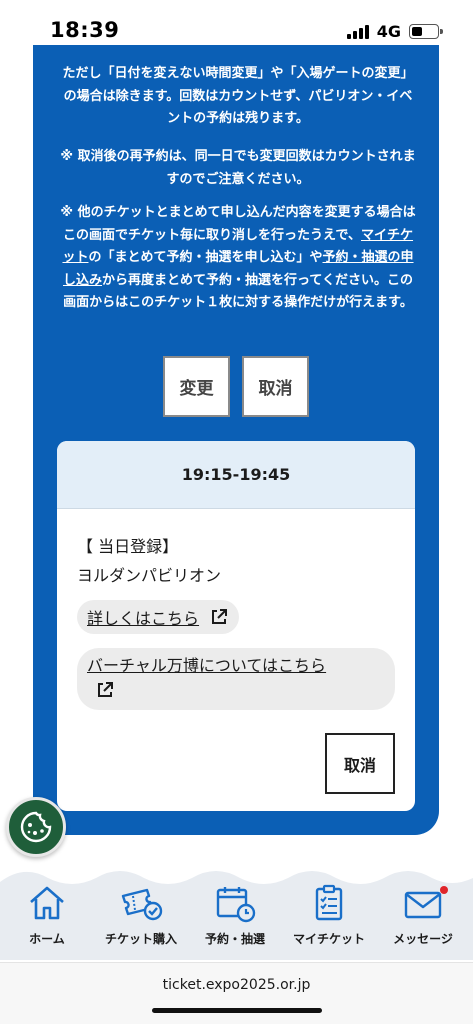  Describe the element at coordinates (47, 903) in the screenshot. I see `home-icon` at that location.